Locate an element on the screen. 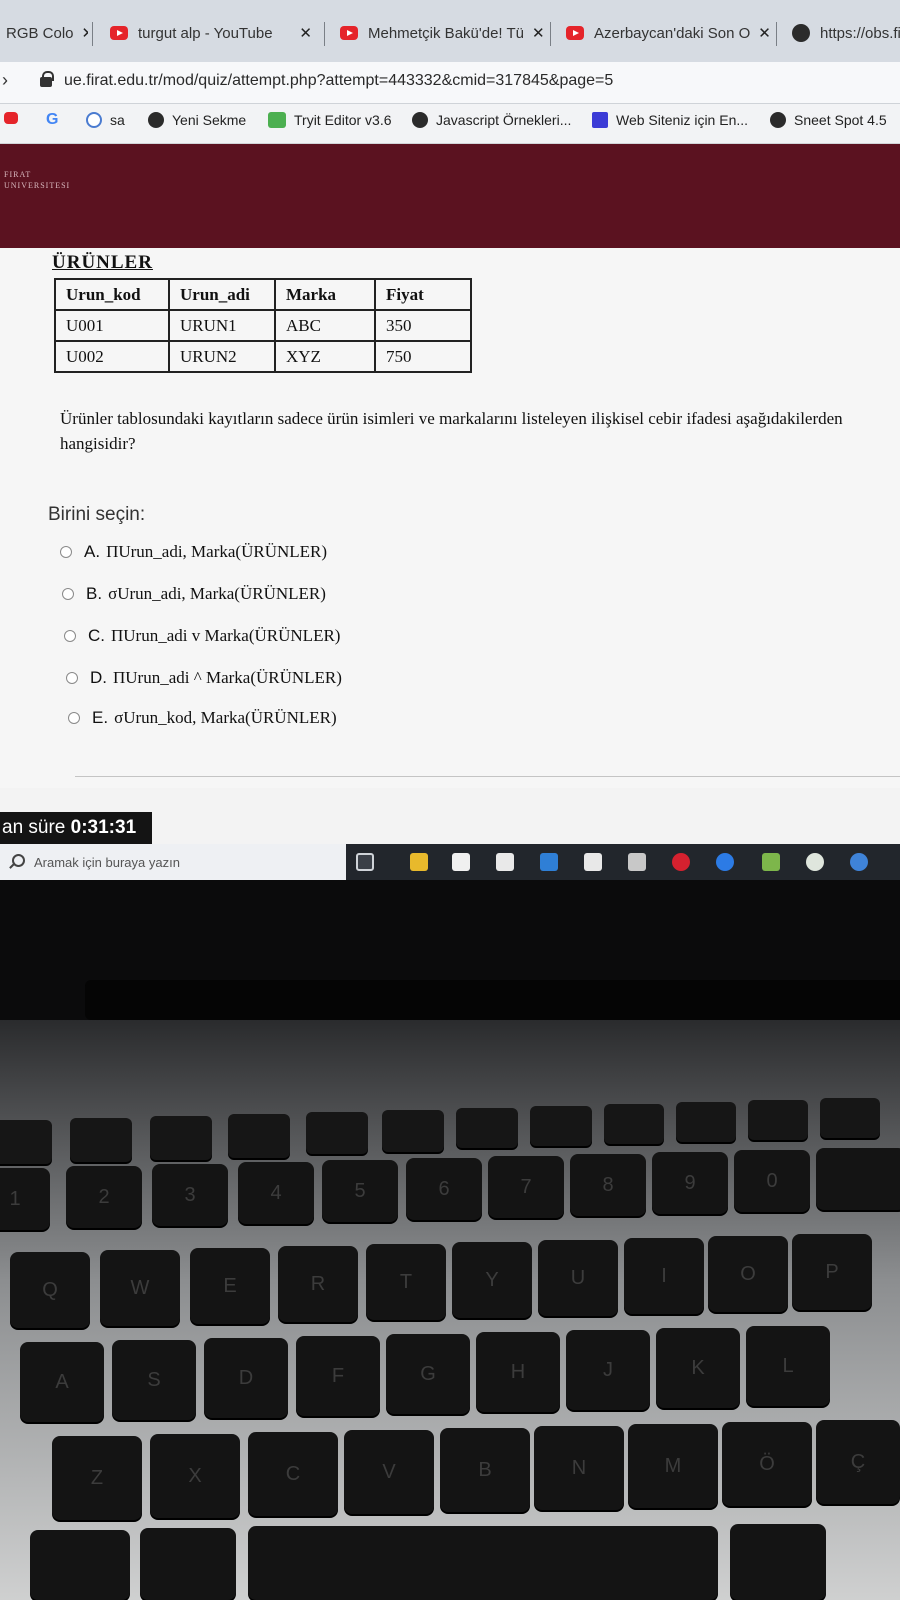 This screenshot has width=900, height=1600. key: Q is located at coordinates (50, 1290).